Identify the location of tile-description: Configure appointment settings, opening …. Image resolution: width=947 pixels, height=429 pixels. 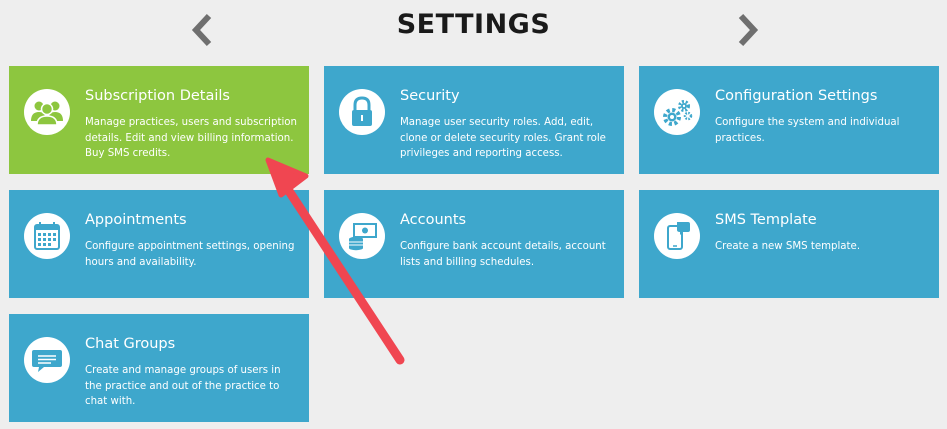
(190, 254).